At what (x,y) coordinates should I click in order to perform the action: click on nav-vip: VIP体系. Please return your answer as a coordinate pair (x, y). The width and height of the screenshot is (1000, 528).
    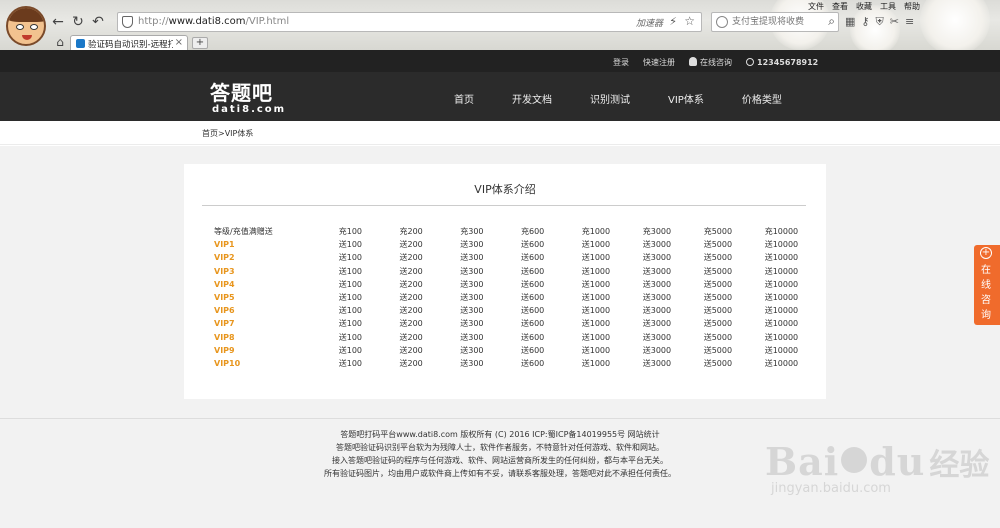
    Looking at the image, I should click on (686, 98).